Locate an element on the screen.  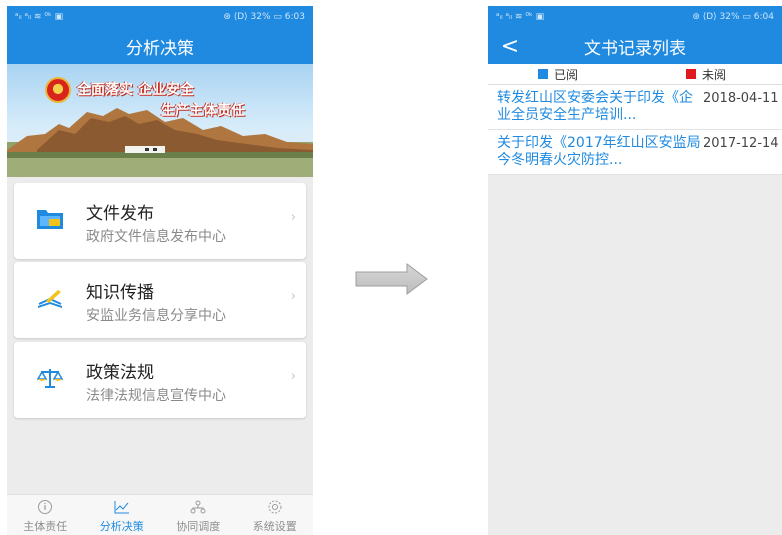
tab-label: 分析决策 is located at coordinates (121, 526).